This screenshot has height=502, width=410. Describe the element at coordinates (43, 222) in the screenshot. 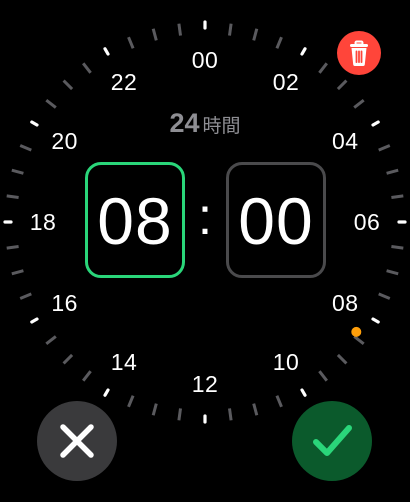

I see `hour-label-18: 18` at that location.